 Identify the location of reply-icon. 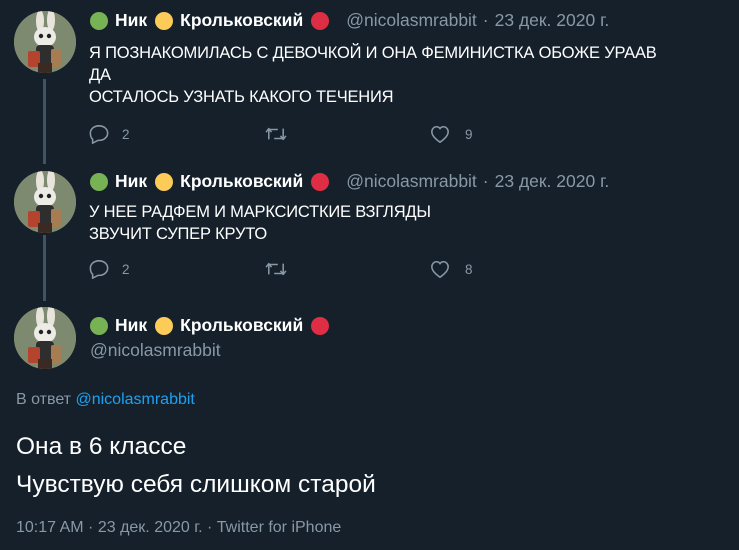
(99, 269).